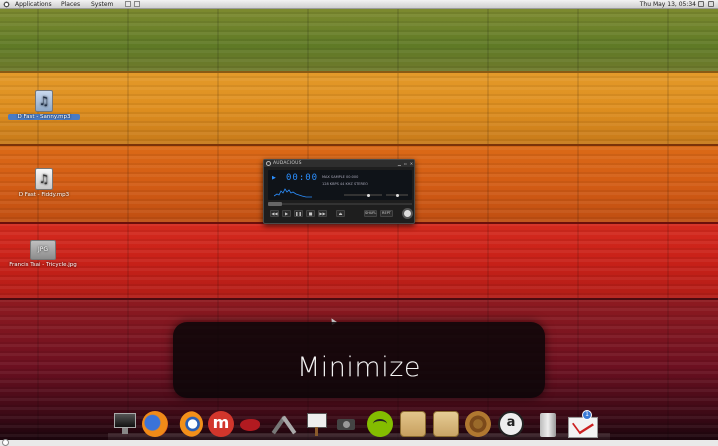 Image resolution: width=718 pixels, height=446 pixels. I want to click on bird-icon, so click(251, 424).